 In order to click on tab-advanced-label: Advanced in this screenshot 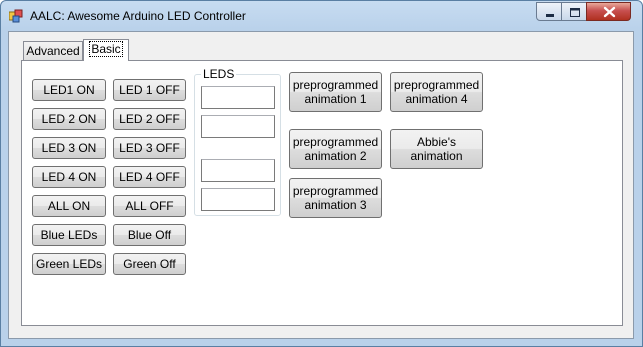, I will do `click(53, 51)`.